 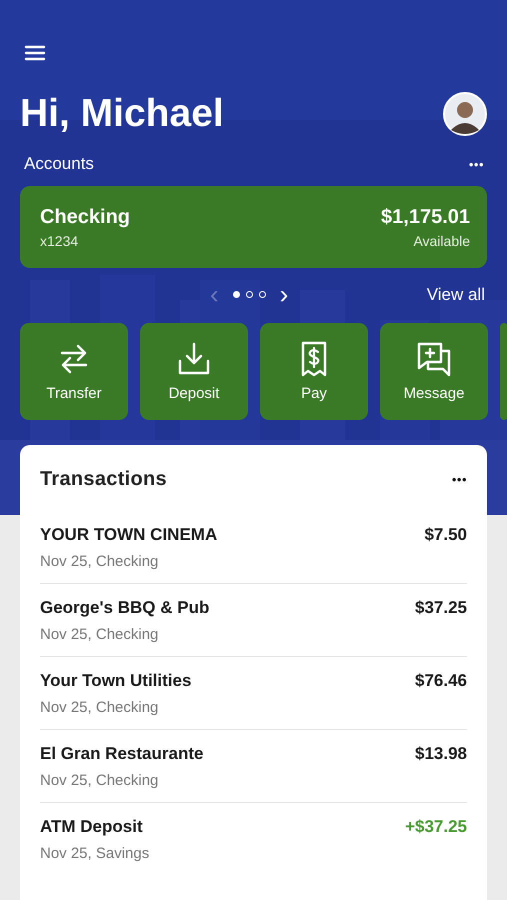 I want to click on menu-icon, so click(x=35, y=53).